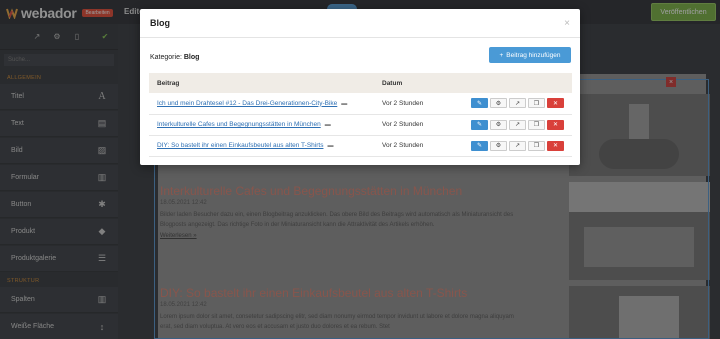 The height and width of the screenshot is (339, 720). What do you see at coordinates (166, 57) in the screenshot?
I see `category-label: Kategorie:` at bounding box center [166, 57].